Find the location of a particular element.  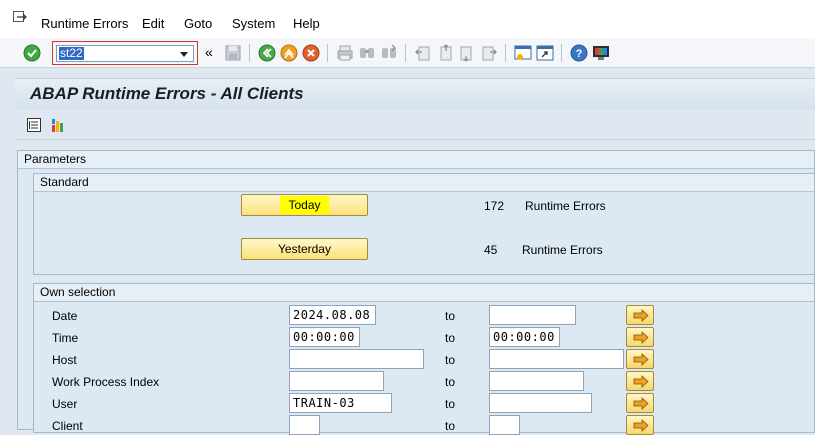

host-multiple-selection-button is located at coordinates (640, 359).